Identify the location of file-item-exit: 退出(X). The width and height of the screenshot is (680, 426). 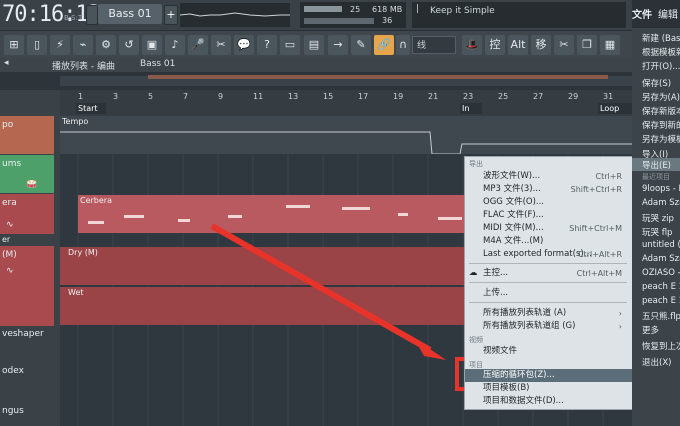
(656, 362).